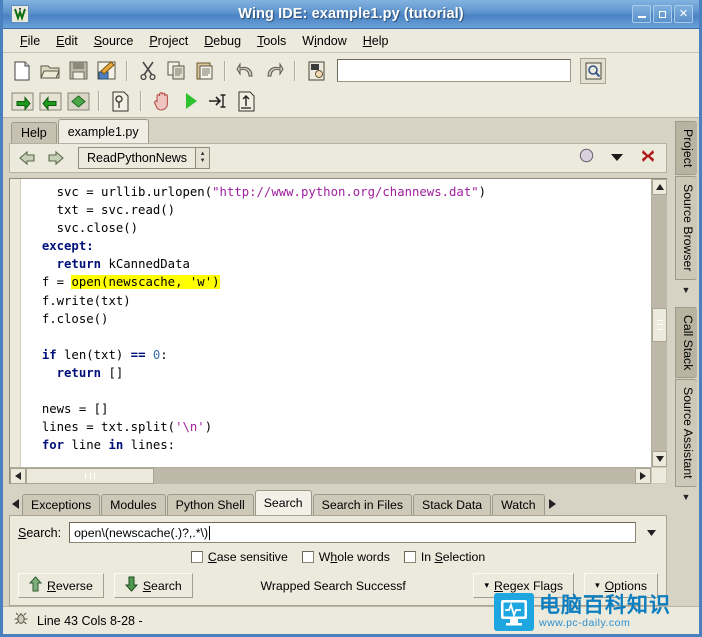 Image resolution: width=702 pixels, height=637 pixels. What do you see at coordinates (18, 476) in the screenshot?
I see `scroll-left-icon` at bounding box center [18, 476].